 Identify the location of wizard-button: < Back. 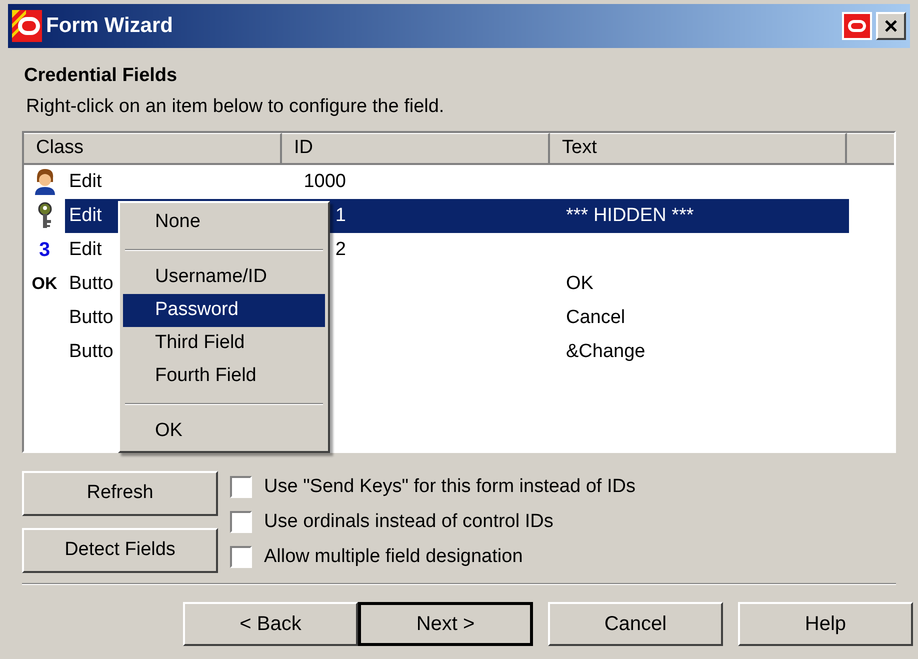
(270, 624).